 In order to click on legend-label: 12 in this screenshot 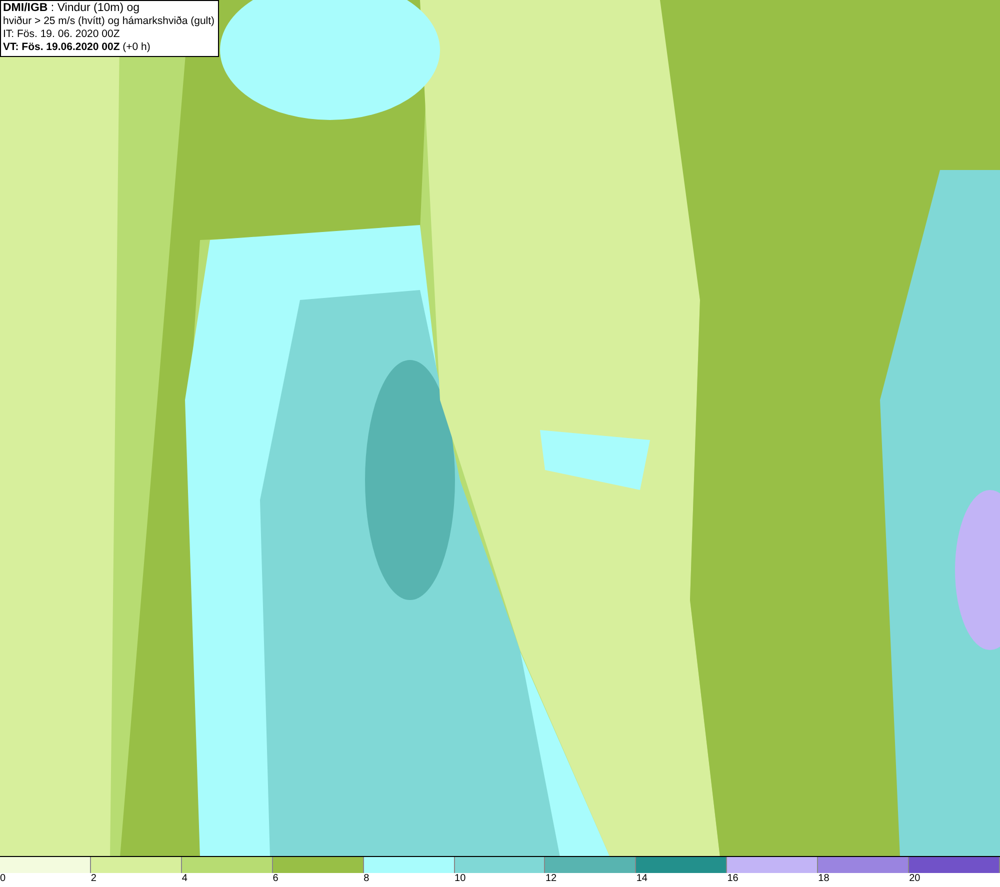, I will do `click(551, 879)`.